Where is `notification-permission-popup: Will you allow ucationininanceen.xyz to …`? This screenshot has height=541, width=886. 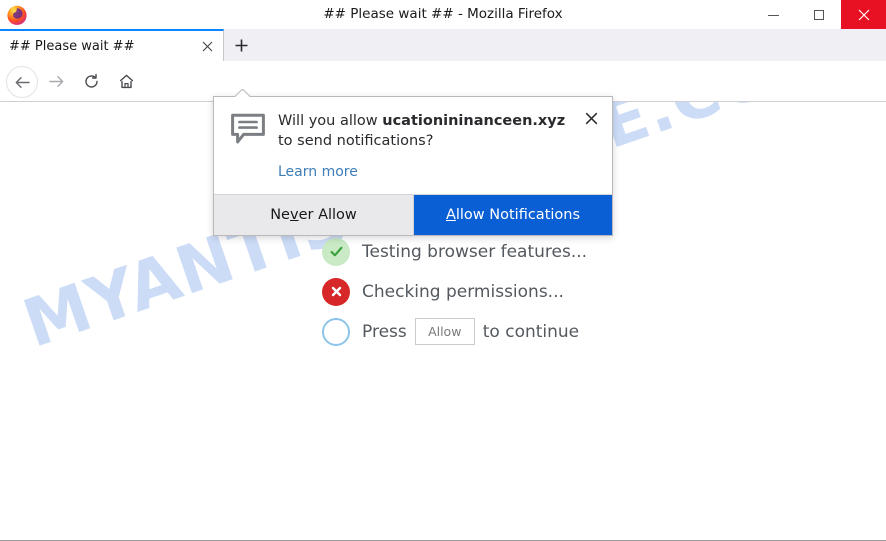 notification-permission-popup: Will you allow ucationininanceen.xyz to … is located at coordinates (413, 166).